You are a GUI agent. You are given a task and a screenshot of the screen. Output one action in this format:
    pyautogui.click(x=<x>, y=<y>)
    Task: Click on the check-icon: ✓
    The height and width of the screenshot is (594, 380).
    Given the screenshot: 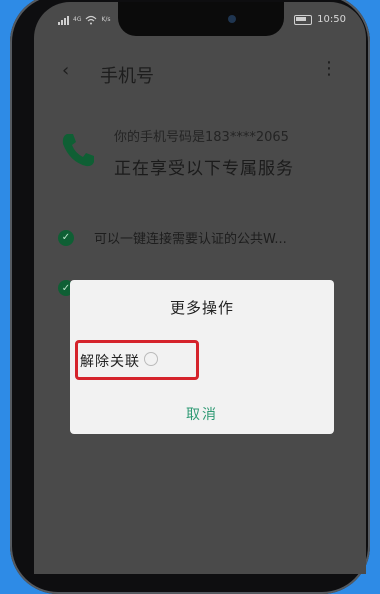 What is the action you would take?
    pyautogui.click(x=66, y=237)
    